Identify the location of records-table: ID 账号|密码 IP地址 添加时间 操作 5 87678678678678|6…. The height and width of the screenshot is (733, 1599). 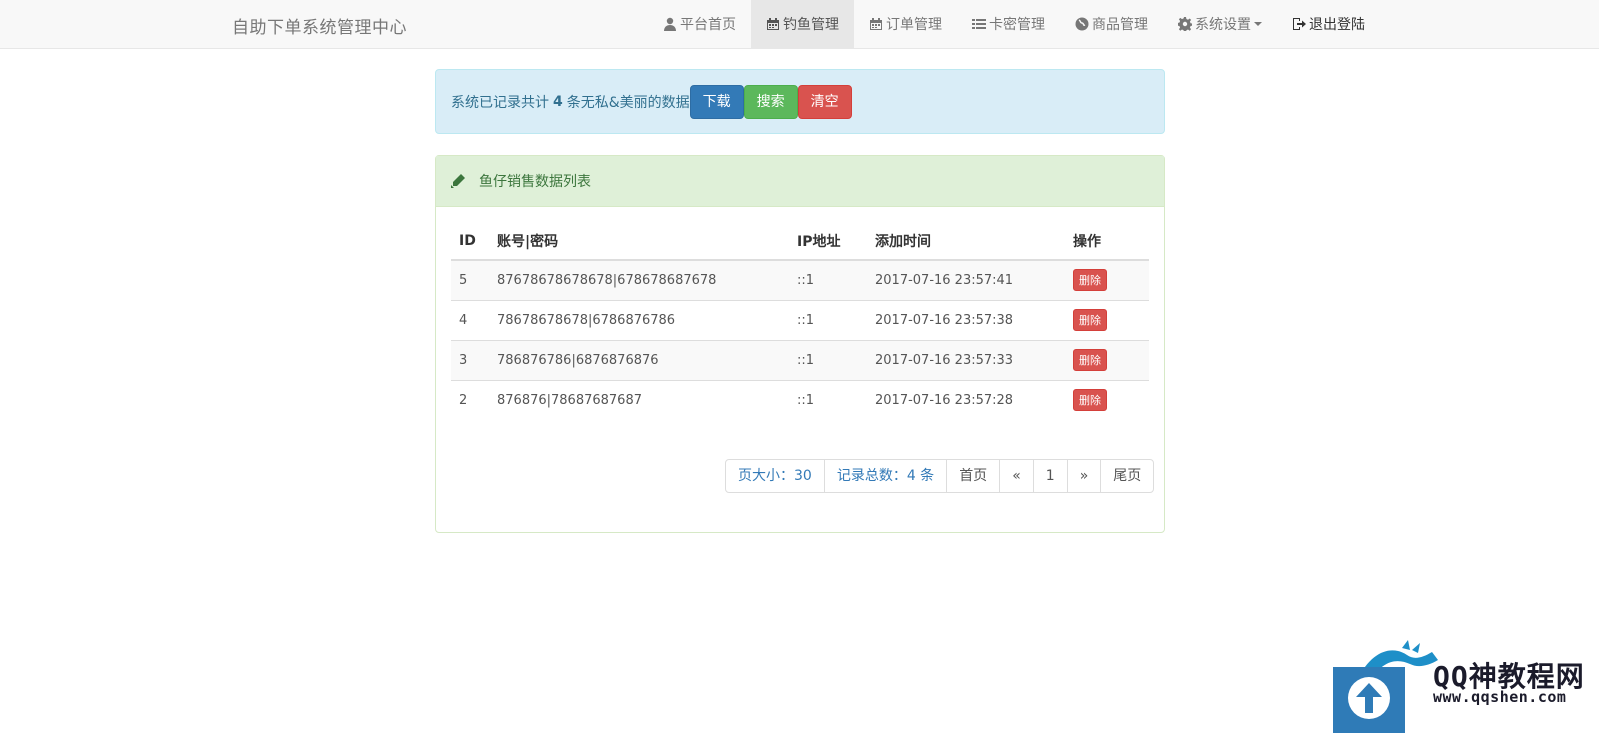
(800, 321).